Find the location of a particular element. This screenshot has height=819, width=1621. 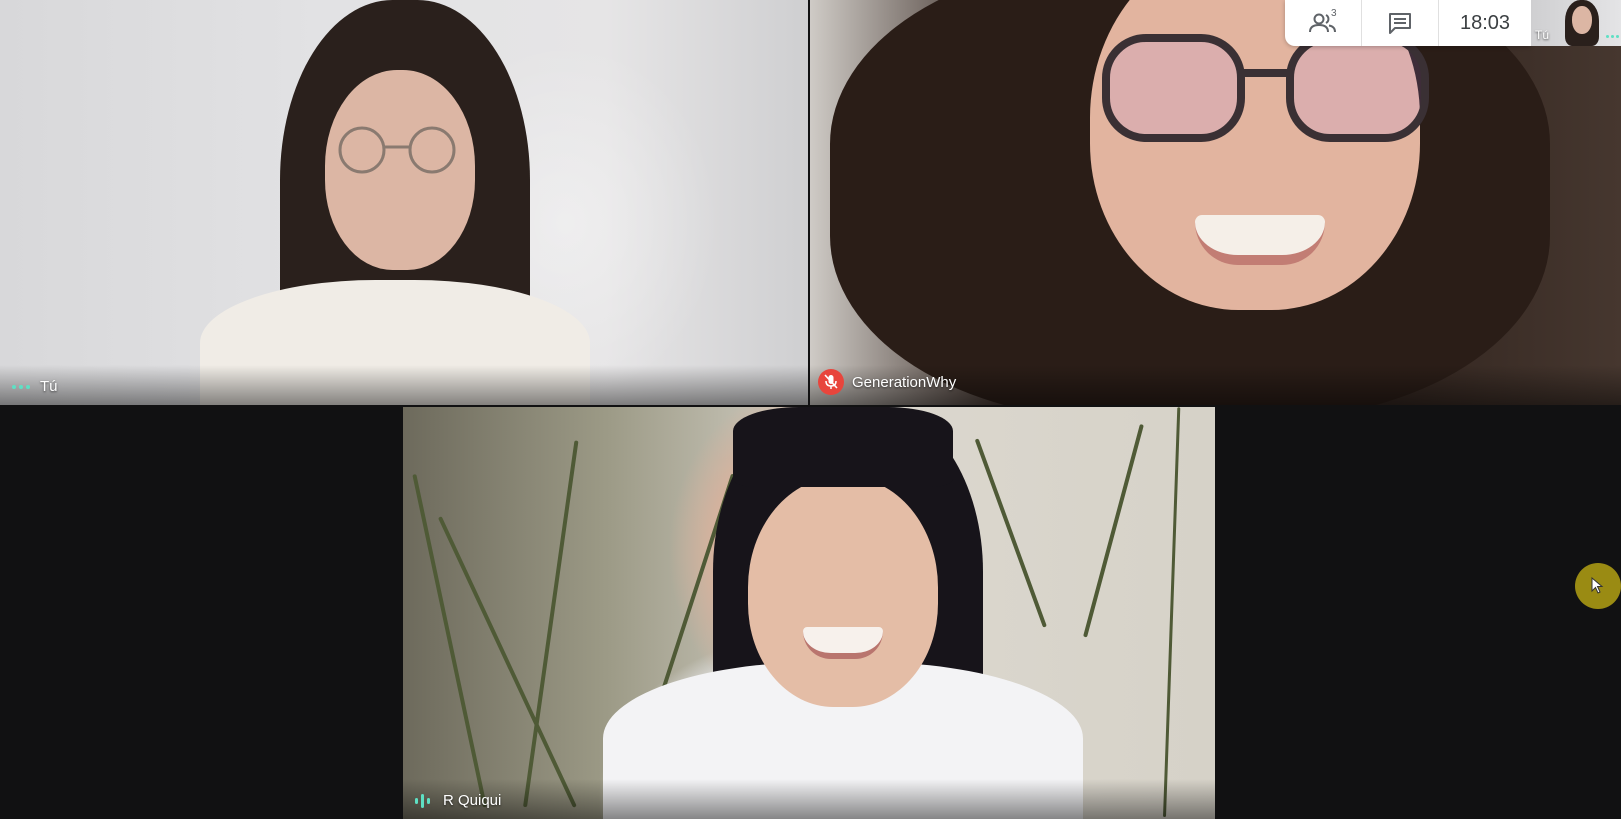

participant-name: R Quiqui is located at coordinates (472, 800).